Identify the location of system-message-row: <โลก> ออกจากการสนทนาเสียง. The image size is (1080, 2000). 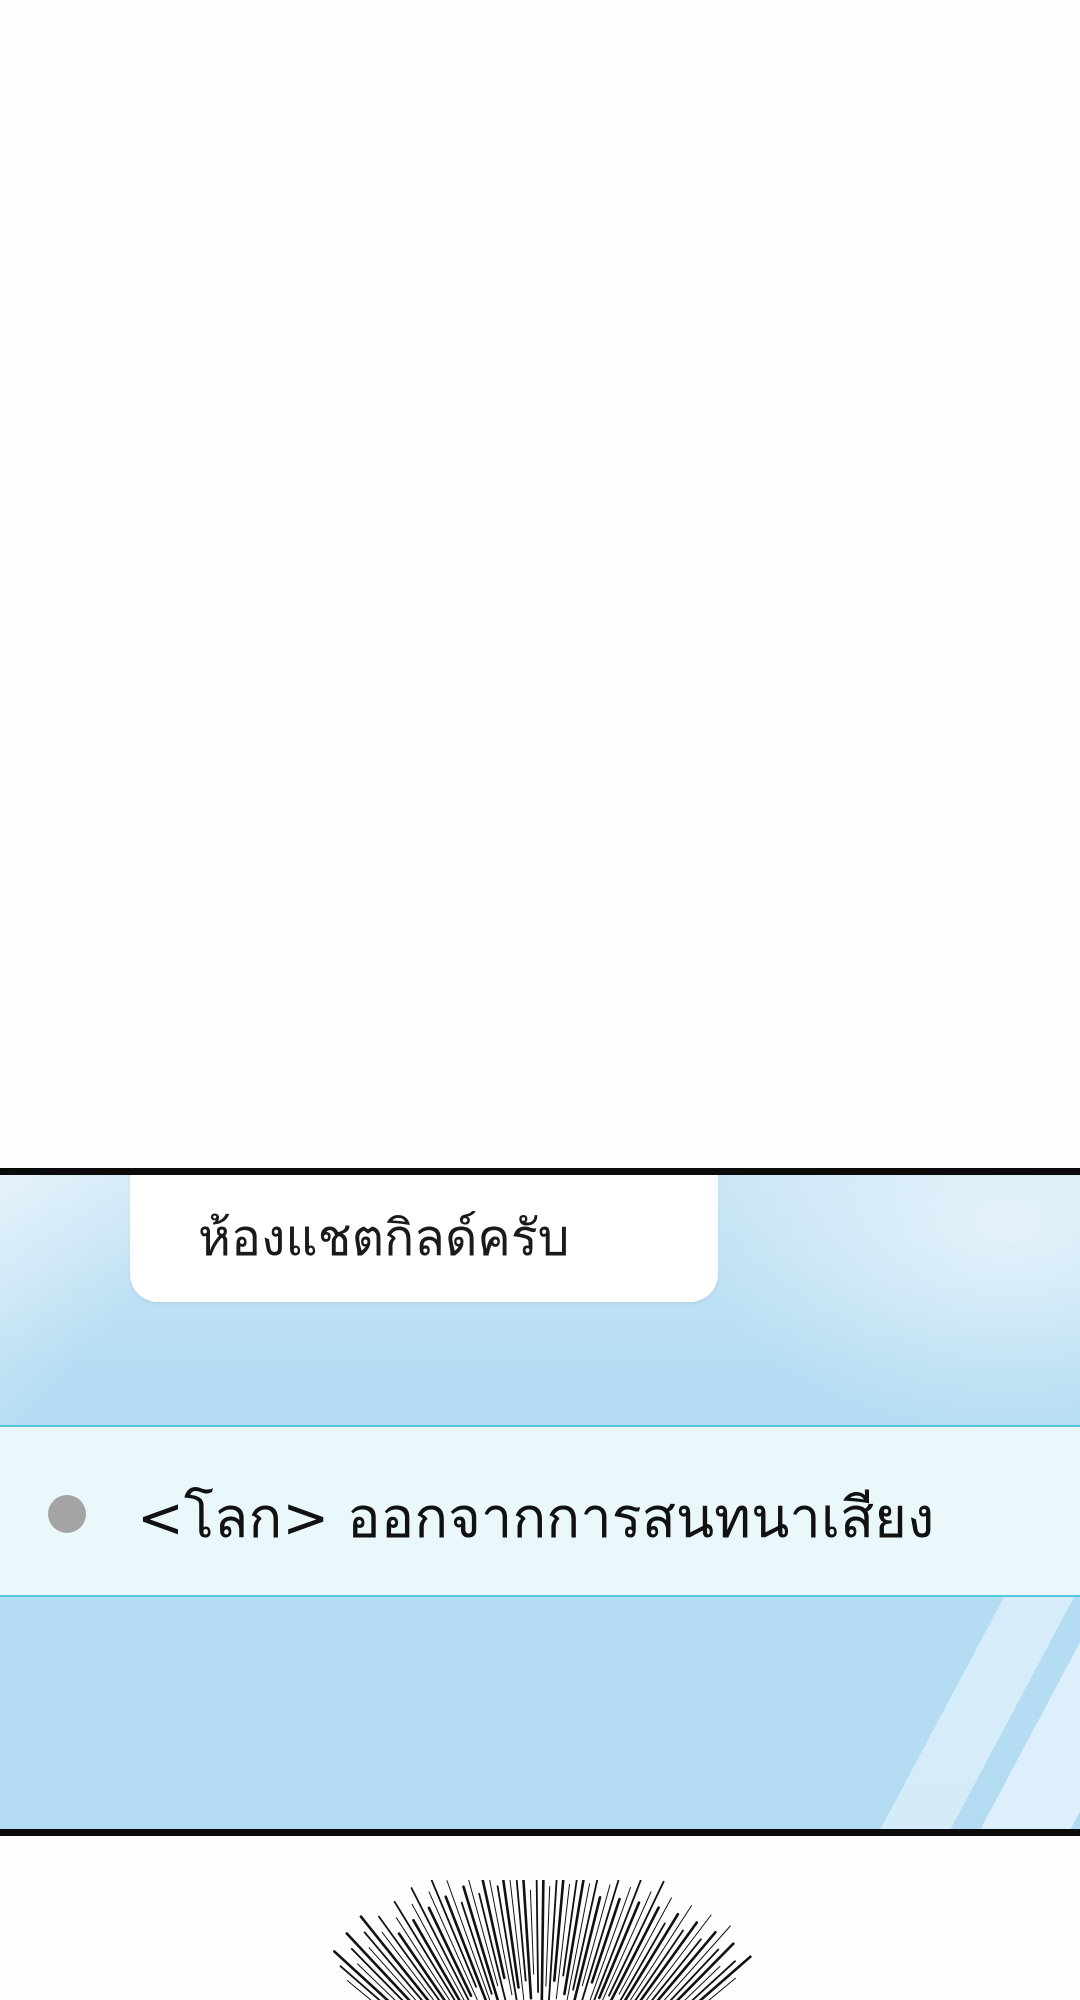
(540, 1511).